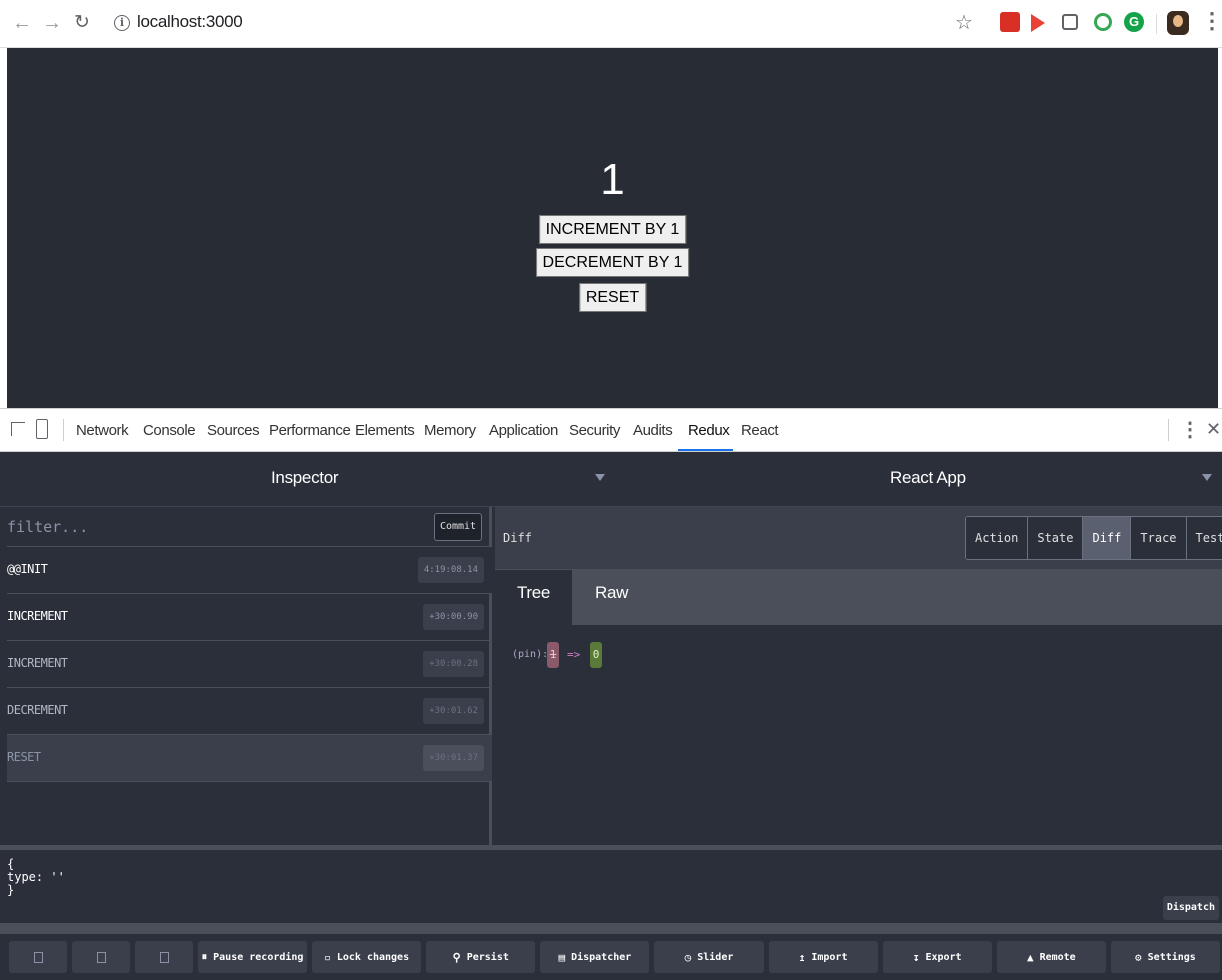 This screenshot has width=1222, height=980. What do you see at coordinates (1159, 538) in the screenshot?
I see `tab-trace: Trace` at bounding box center [1159, 538].